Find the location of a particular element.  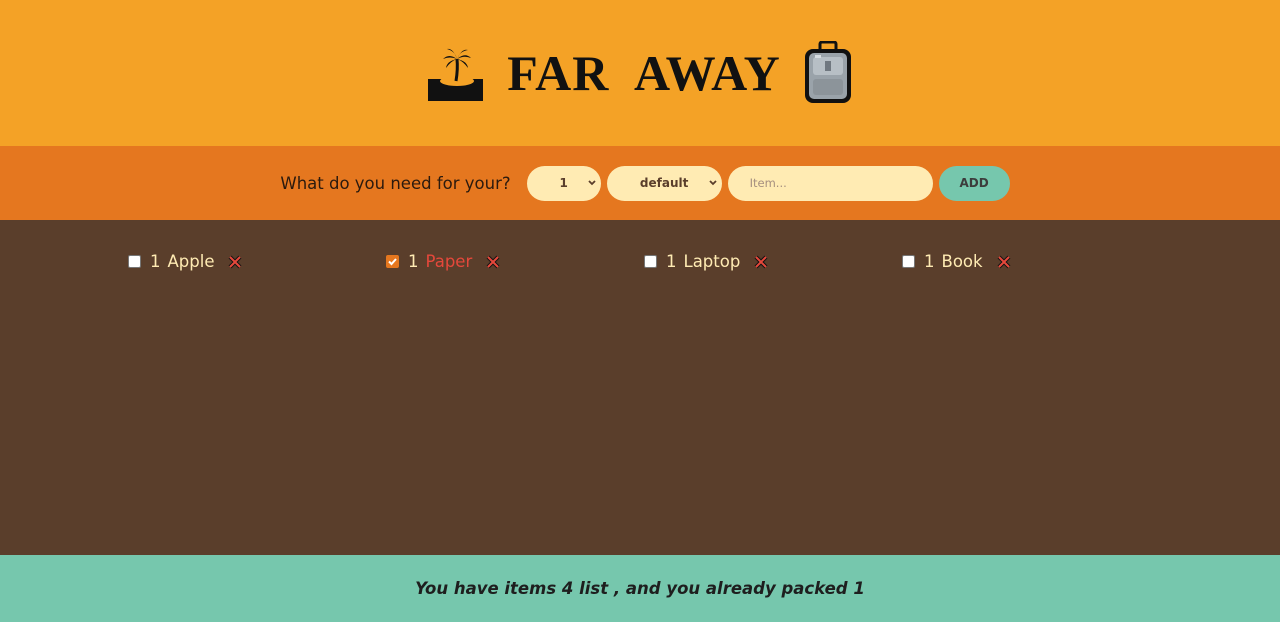

item-name: Book is located at coordinates (962, 261).